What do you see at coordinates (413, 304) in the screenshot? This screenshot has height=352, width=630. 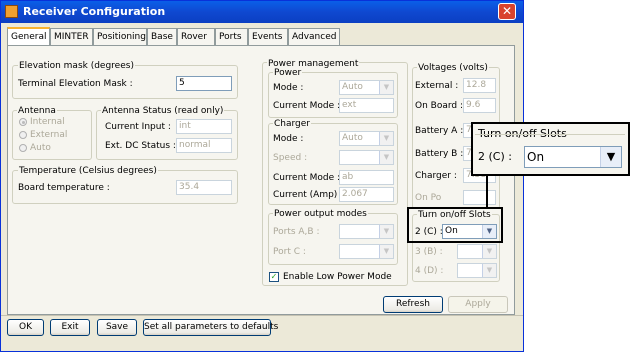 I see `refresh-button: Refresh` at bounding box center [413, 304].